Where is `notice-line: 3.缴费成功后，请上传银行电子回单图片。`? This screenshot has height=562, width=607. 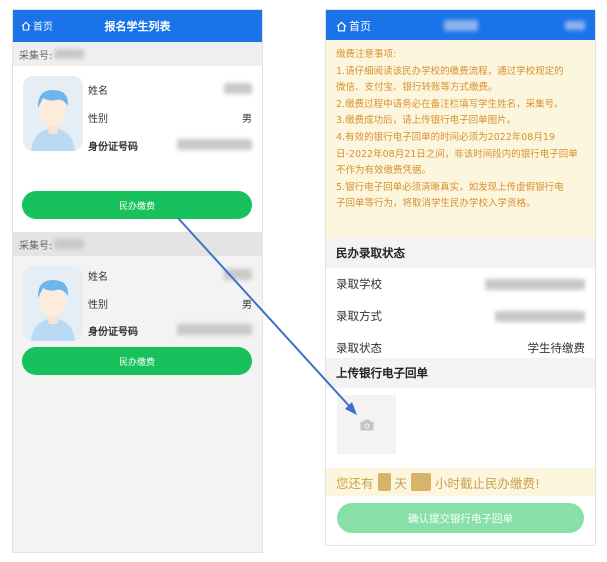 notice-line: 3.缴费成功后，请上传银行电子回单图片。 is located at coordinates (426, 121).